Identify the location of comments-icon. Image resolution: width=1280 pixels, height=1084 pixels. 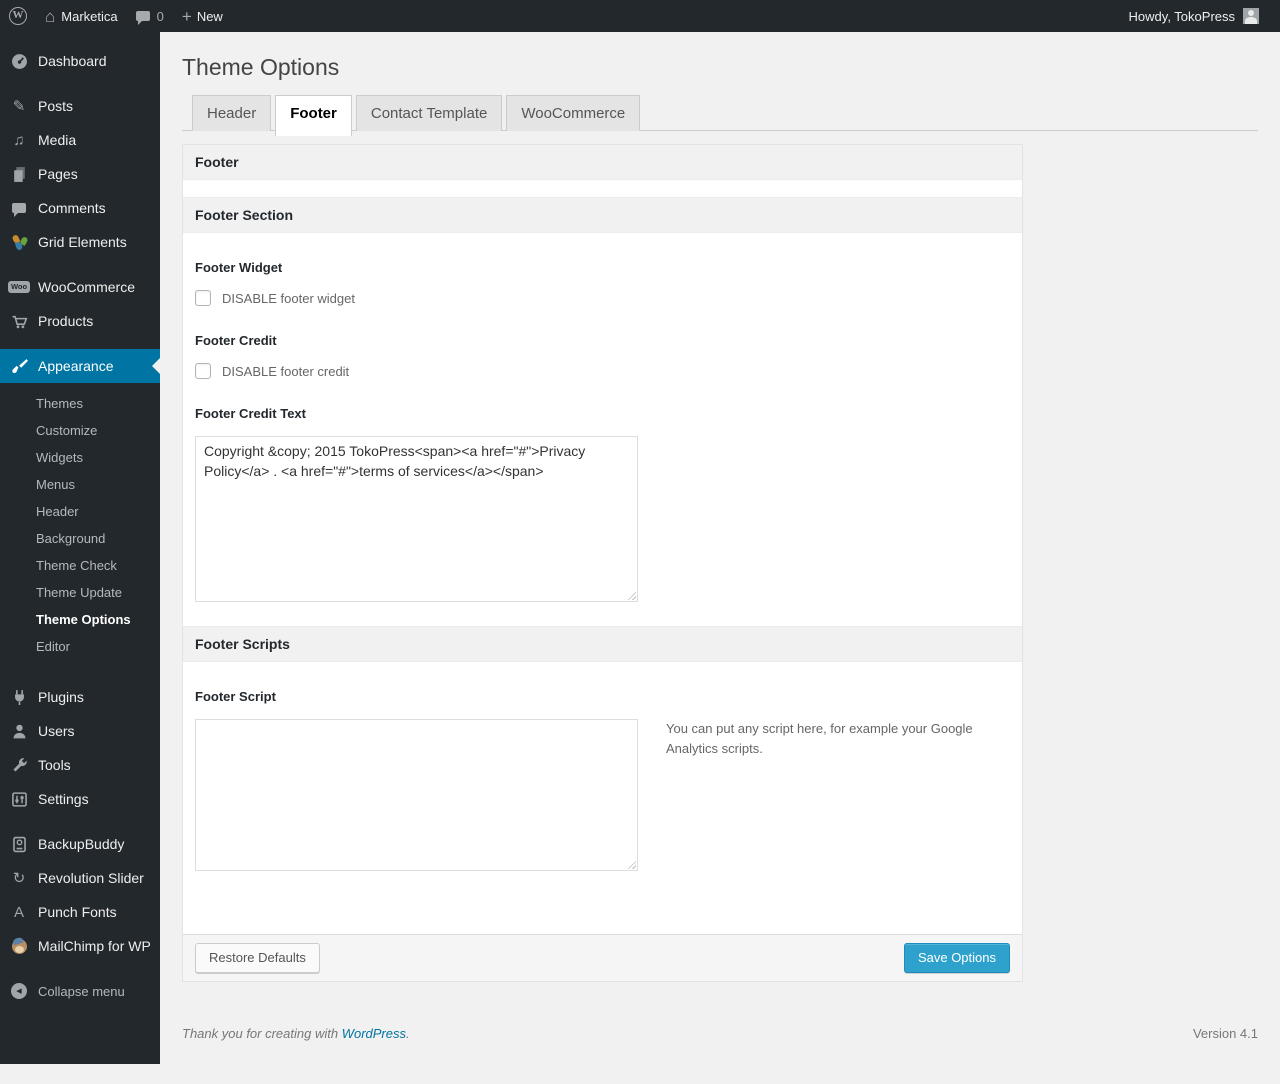
(19, 208).